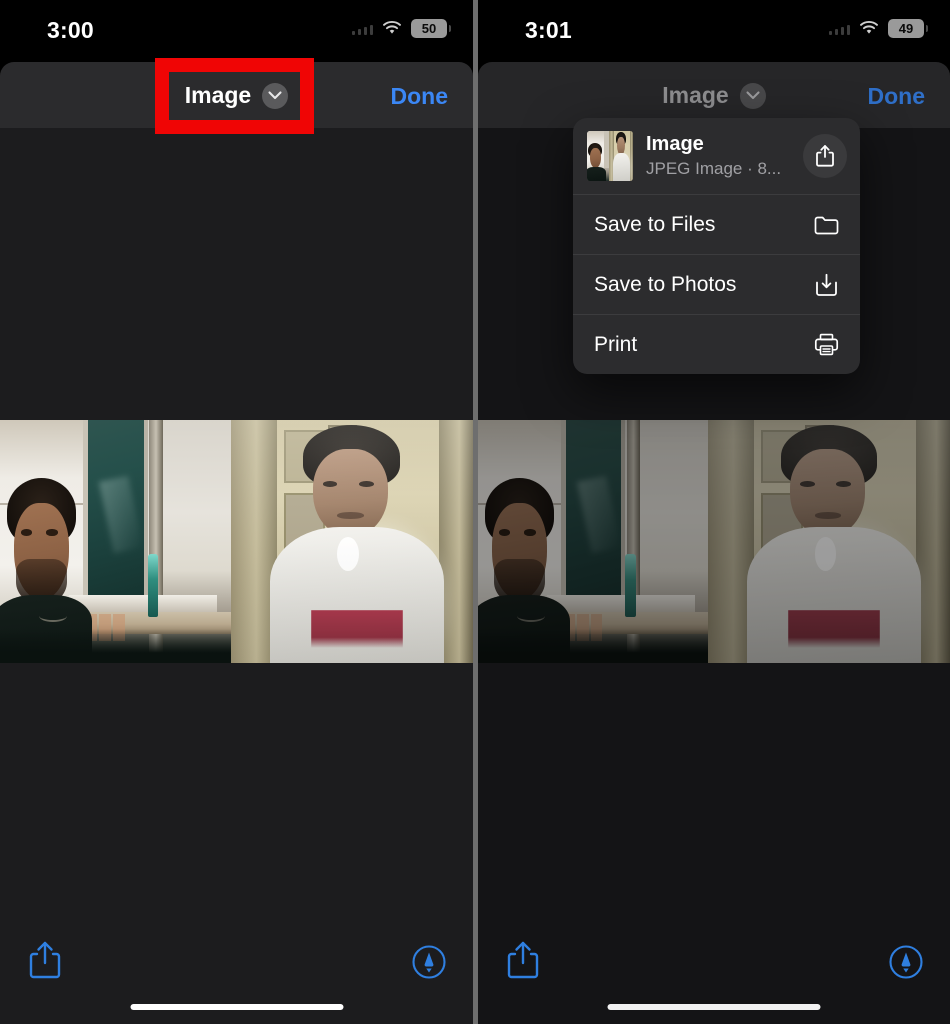 The width and height of the screenshot is (950, 1024). What do you see at coordinates (675, 144) in the screenshot?
I see `menu-header-title: Image` at bounding box center [675, 144].